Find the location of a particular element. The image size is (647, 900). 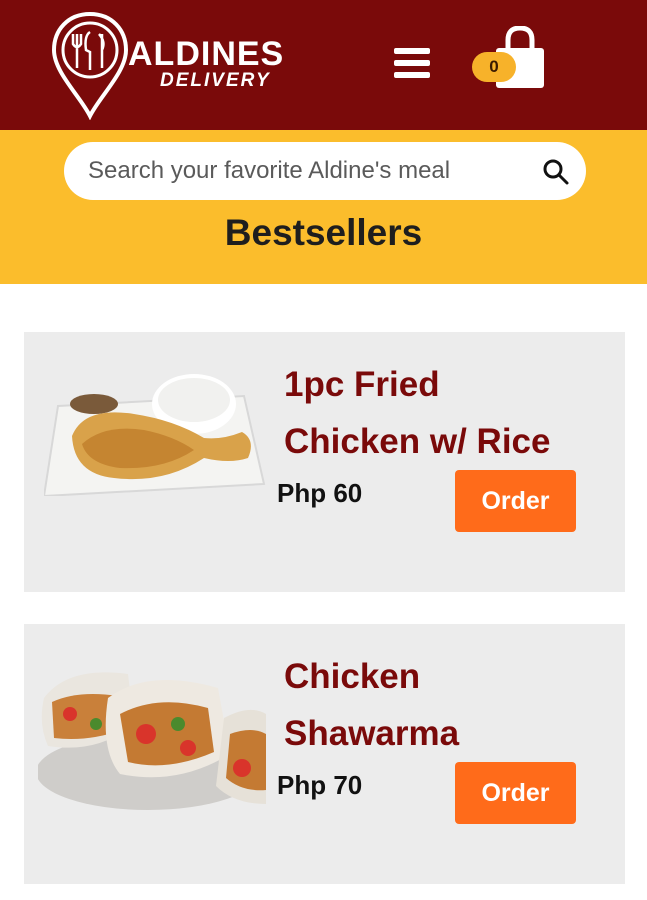

product-name: 1pc Fried Chicken w/ Rice is located at coordinates (449, 413).